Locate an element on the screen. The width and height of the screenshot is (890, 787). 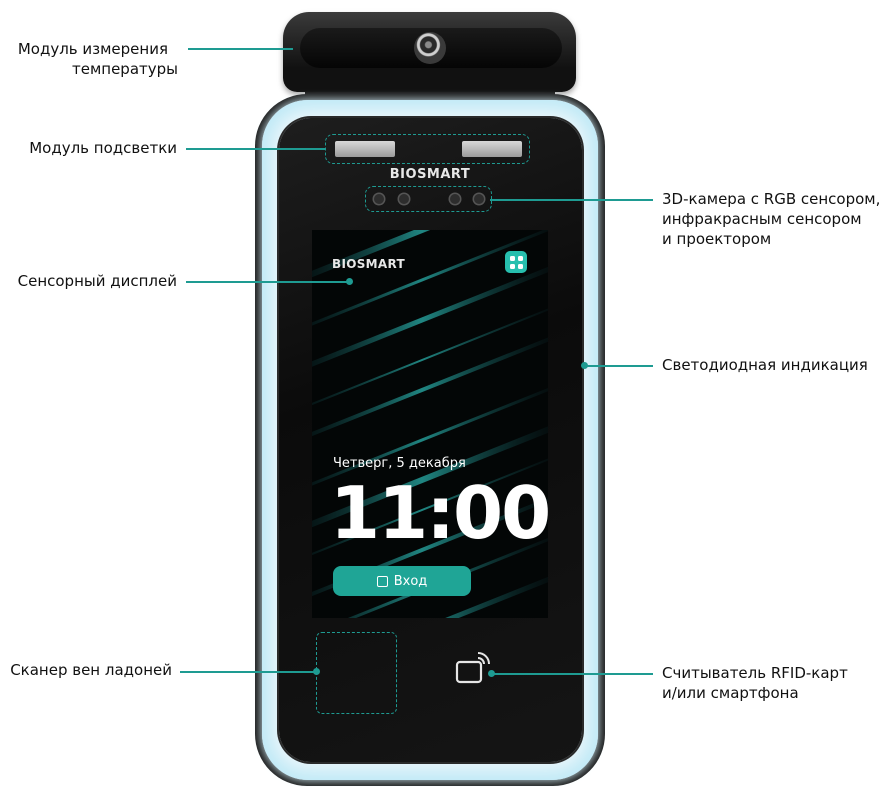
touch-display is located at coordinates (430, 424).